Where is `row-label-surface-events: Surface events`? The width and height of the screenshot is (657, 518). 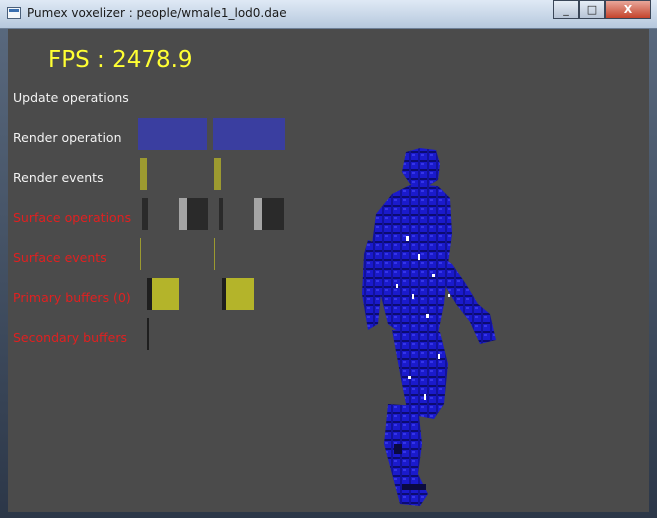
row-label-surface-events: Surface events is located at coordinates (60, 257).